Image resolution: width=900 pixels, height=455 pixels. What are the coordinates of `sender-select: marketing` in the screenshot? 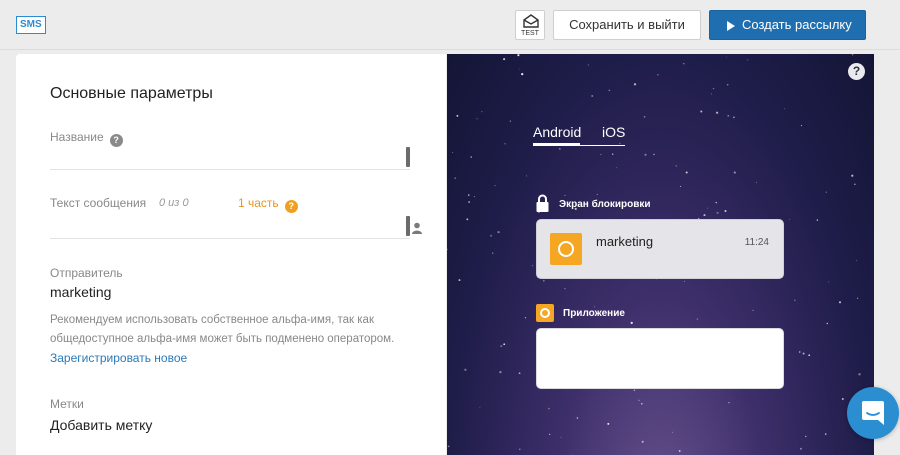 It's located at (80, 292).